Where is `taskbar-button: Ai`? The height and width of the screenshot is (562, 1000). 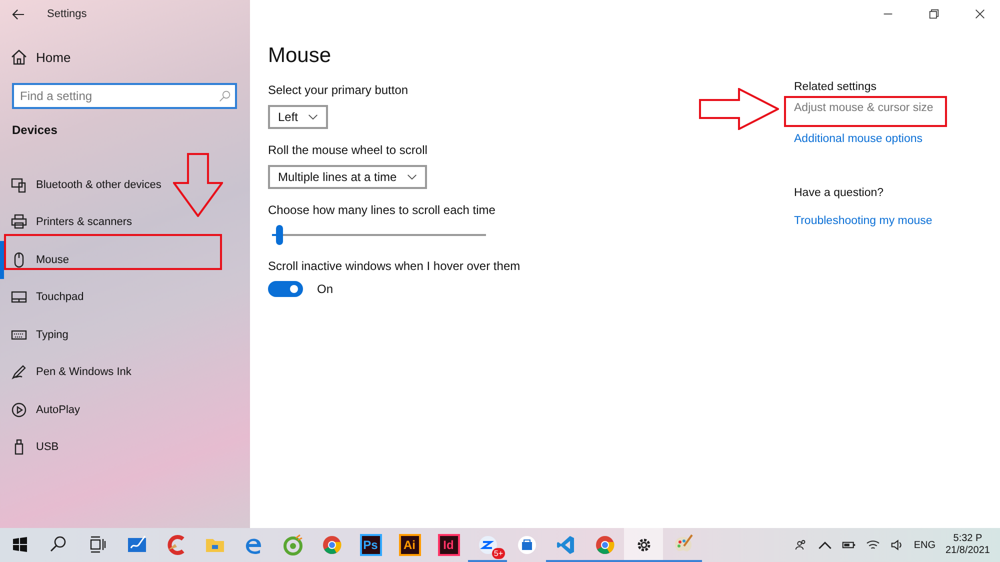
taskbar-button: Ai is located at coordinates (409, 545).